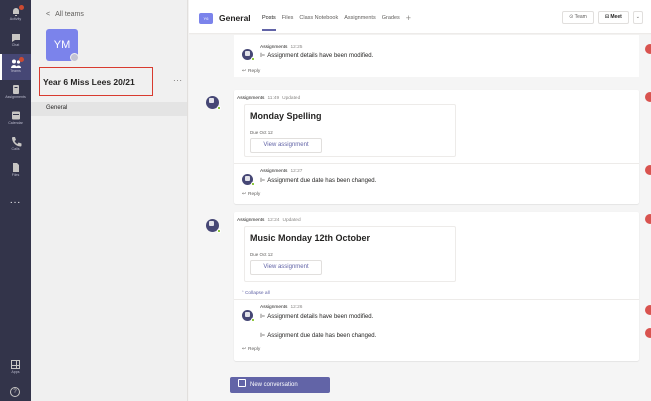  I want to click on chat-icon, so click(15, 38).